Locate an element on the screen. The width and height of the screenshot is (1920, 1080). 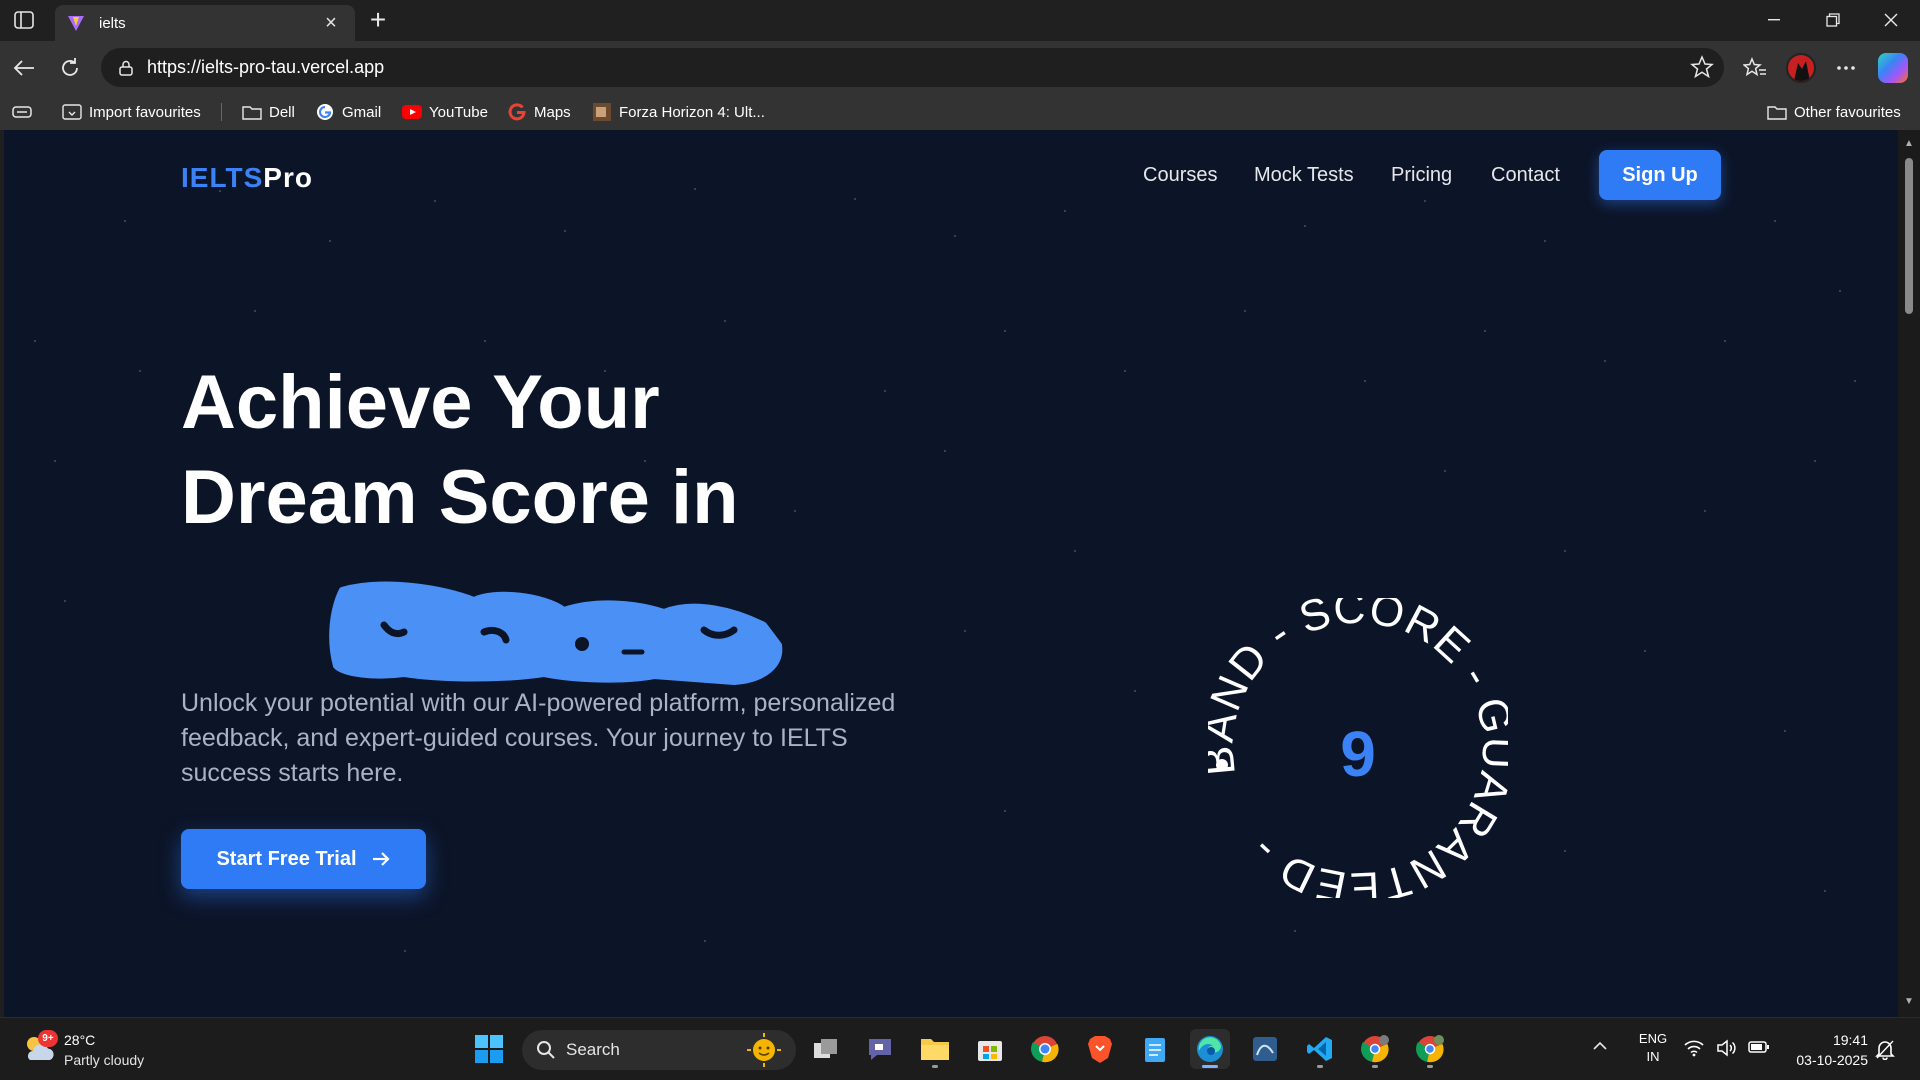
window-close-icon is located at coordinates (1891, 20).